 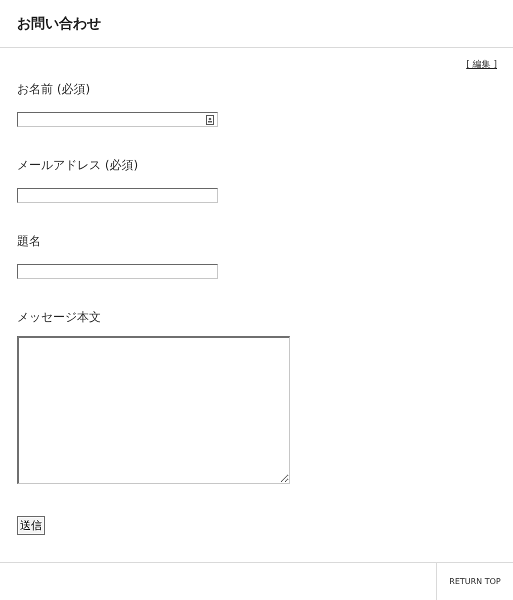 What do you see at coordinates (59, 317) in the screenshot?
I see `field-label: メッセージ本文` at bounding box center [59, 317].